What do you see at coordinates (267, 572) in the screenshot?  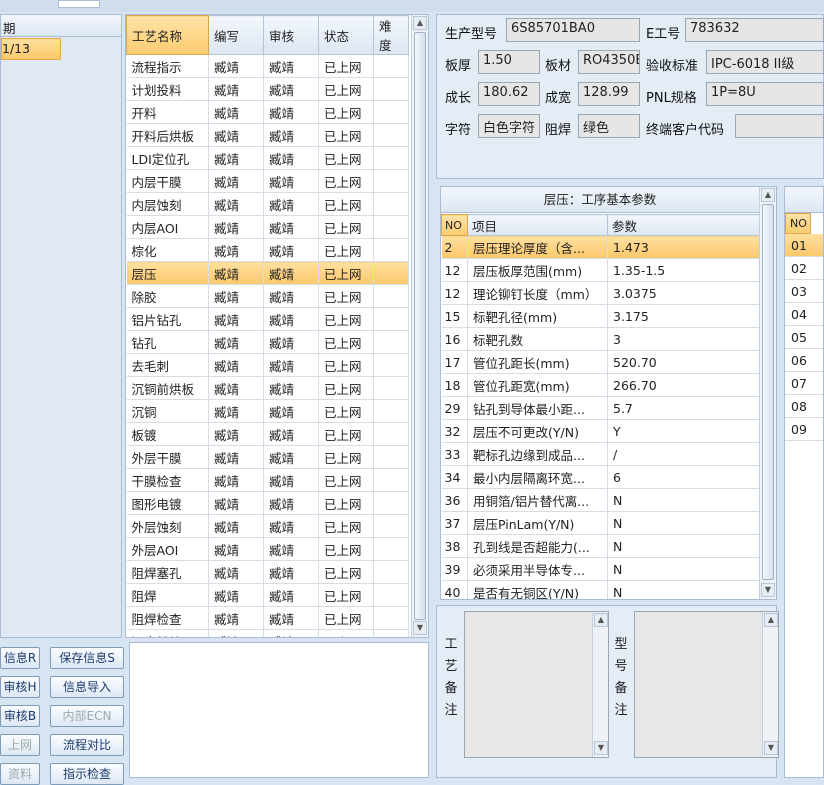 I see `table-row: 阻焊塞孔 臧靖 臧靖 已上网` at bounding box center [267, 572].